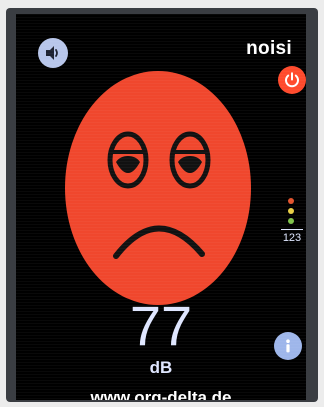 This screenshot has height=407, width=324. I want to click on level-dot-mid, so click(291, 211).